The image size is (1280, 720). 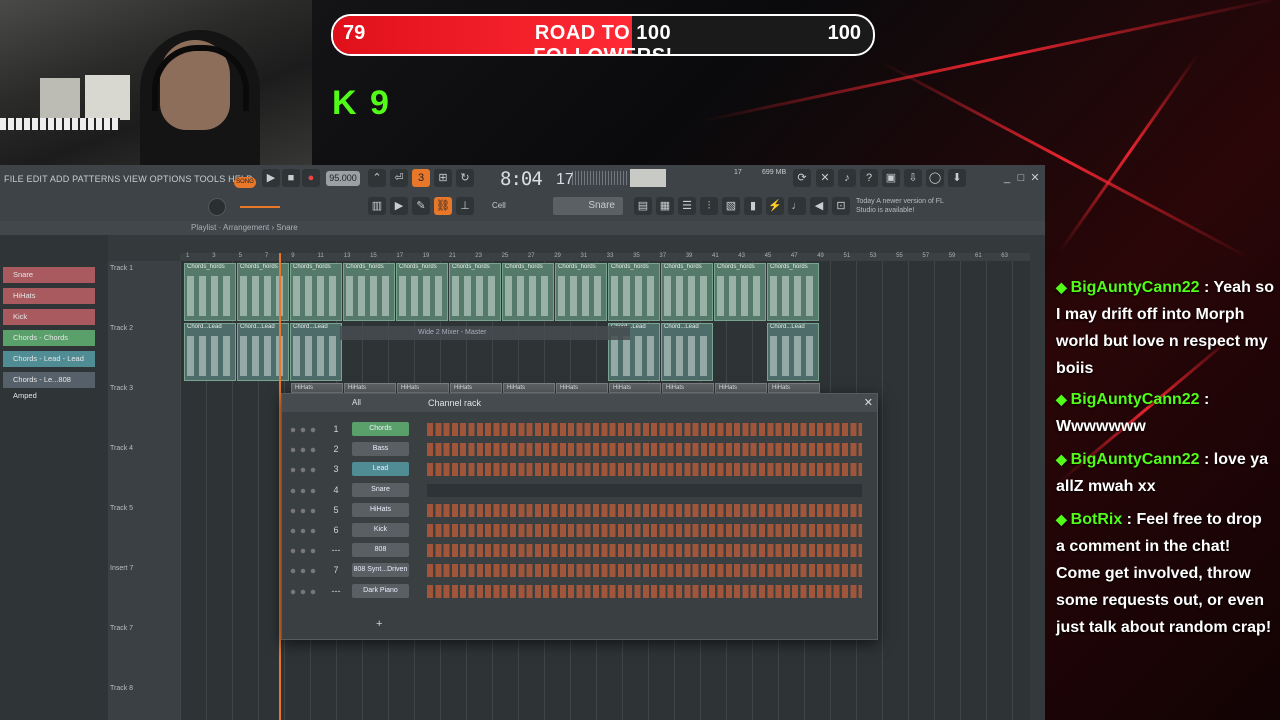 I want to click on tools-icon: ✕, so click(x=825, y=178).